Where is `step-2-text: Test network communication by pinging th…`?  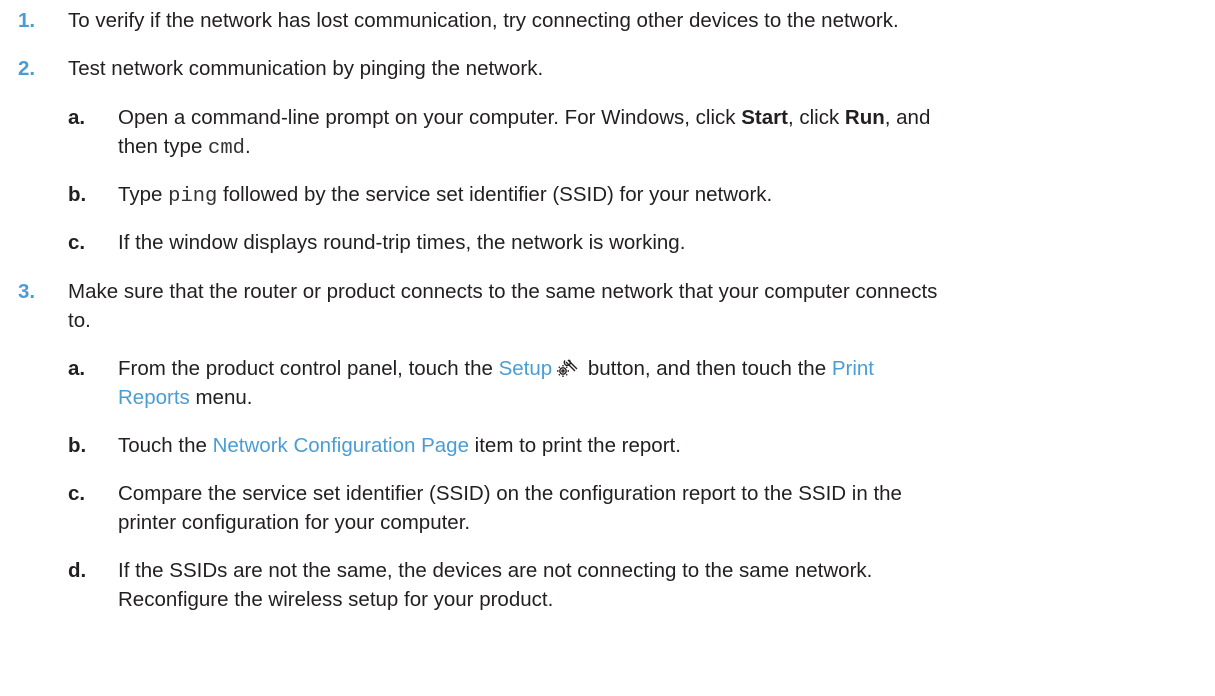
step-2-text: Test network communication by pinging th… is located at coordinates (306, 68).